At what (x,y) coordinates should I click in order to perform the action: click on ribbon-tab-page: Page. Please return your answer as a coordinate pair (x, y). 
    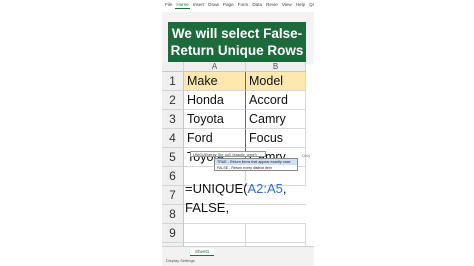
    Looking at the image, I should click on (228, 5).